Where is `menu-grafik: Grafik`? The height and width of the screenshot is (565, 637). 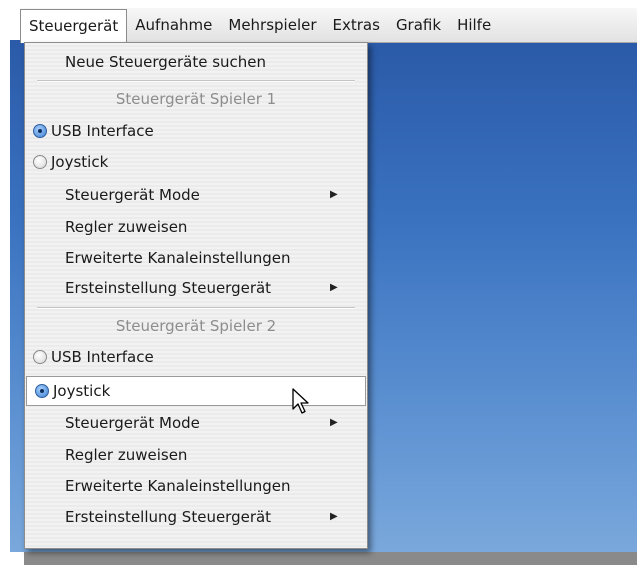 menu-grafik: Grafik is located at coordinates (418, 25).